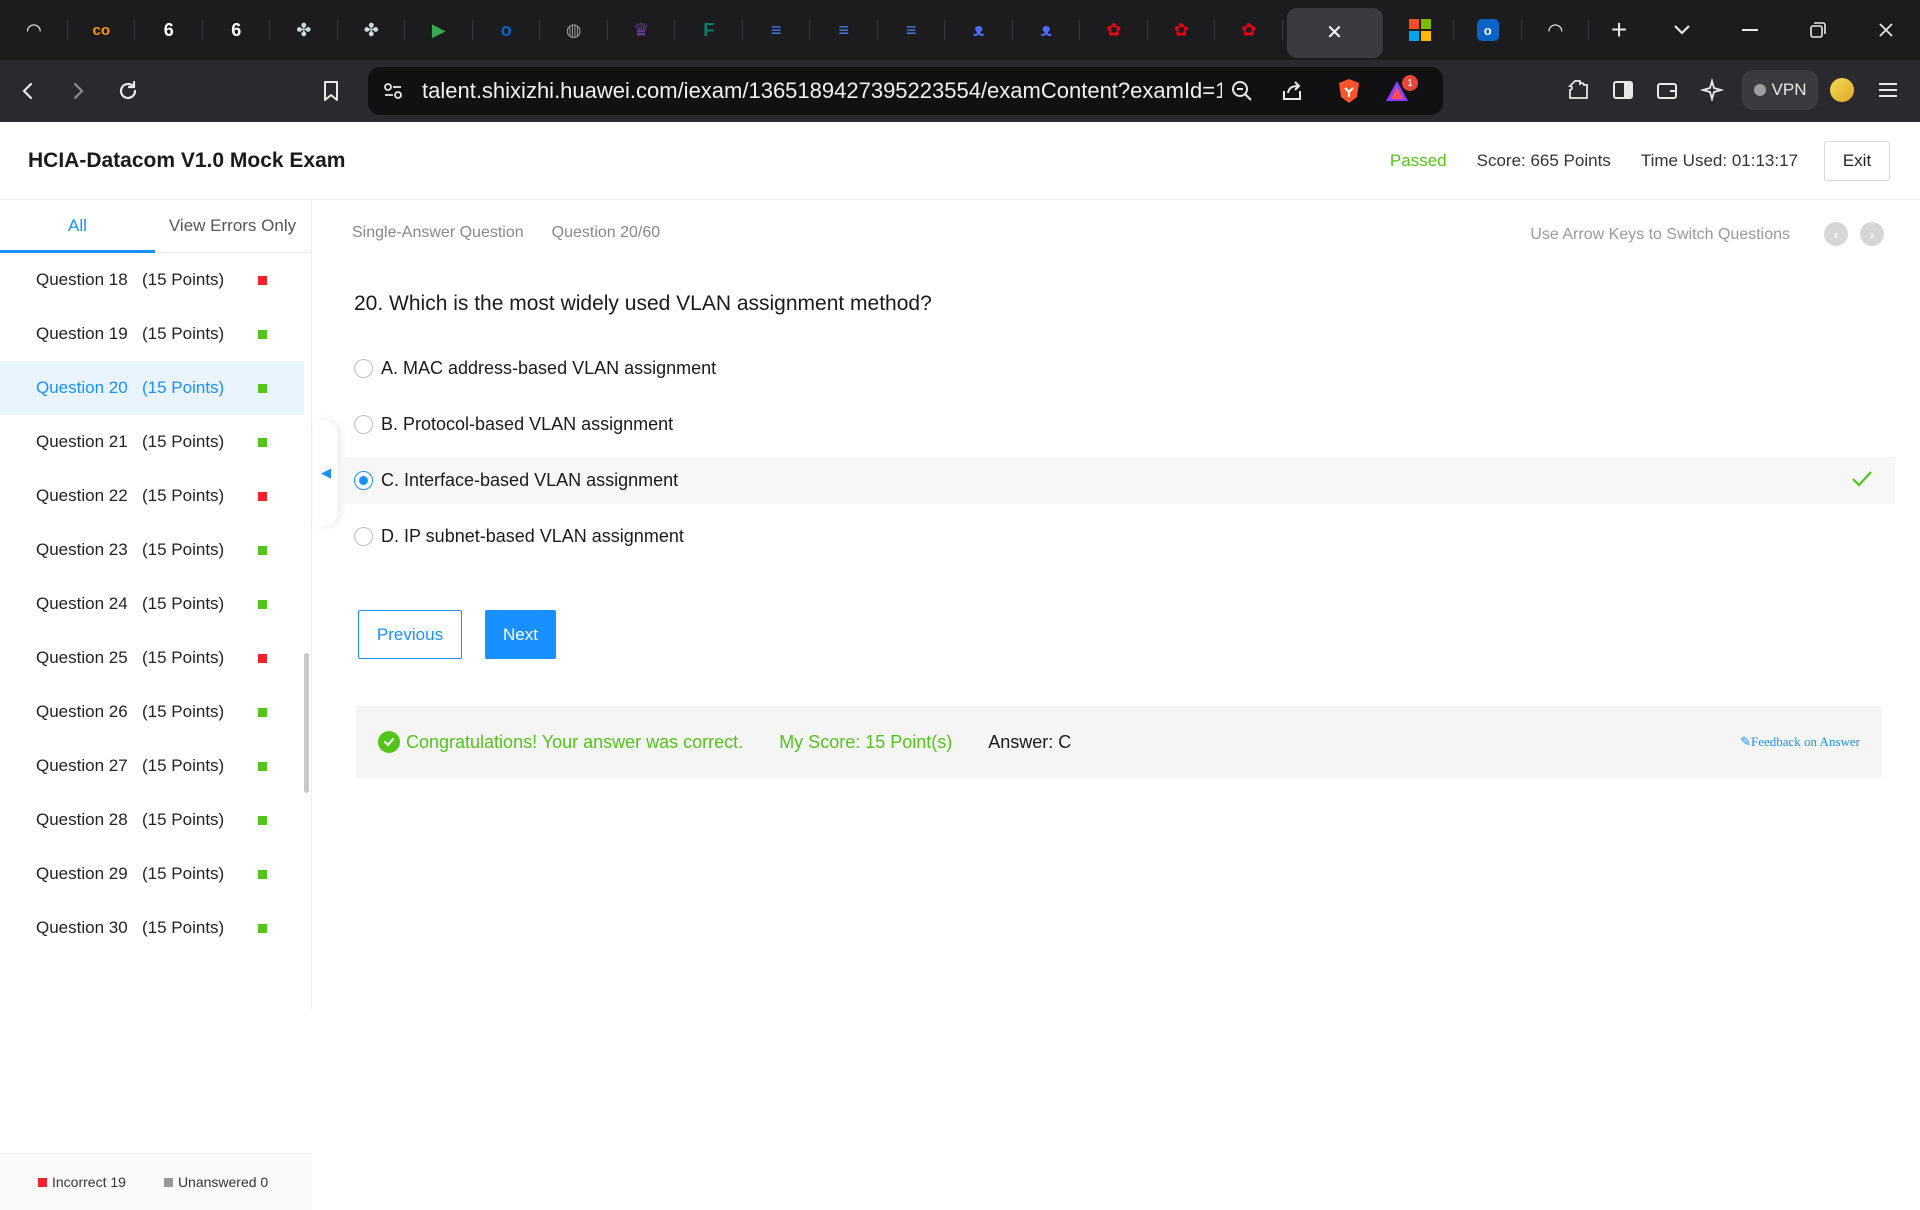 The height and width of the screenshot is (1210, 1920). I want to click on feedback-link: ✎Feedback on Answer, so click(1800, 742).